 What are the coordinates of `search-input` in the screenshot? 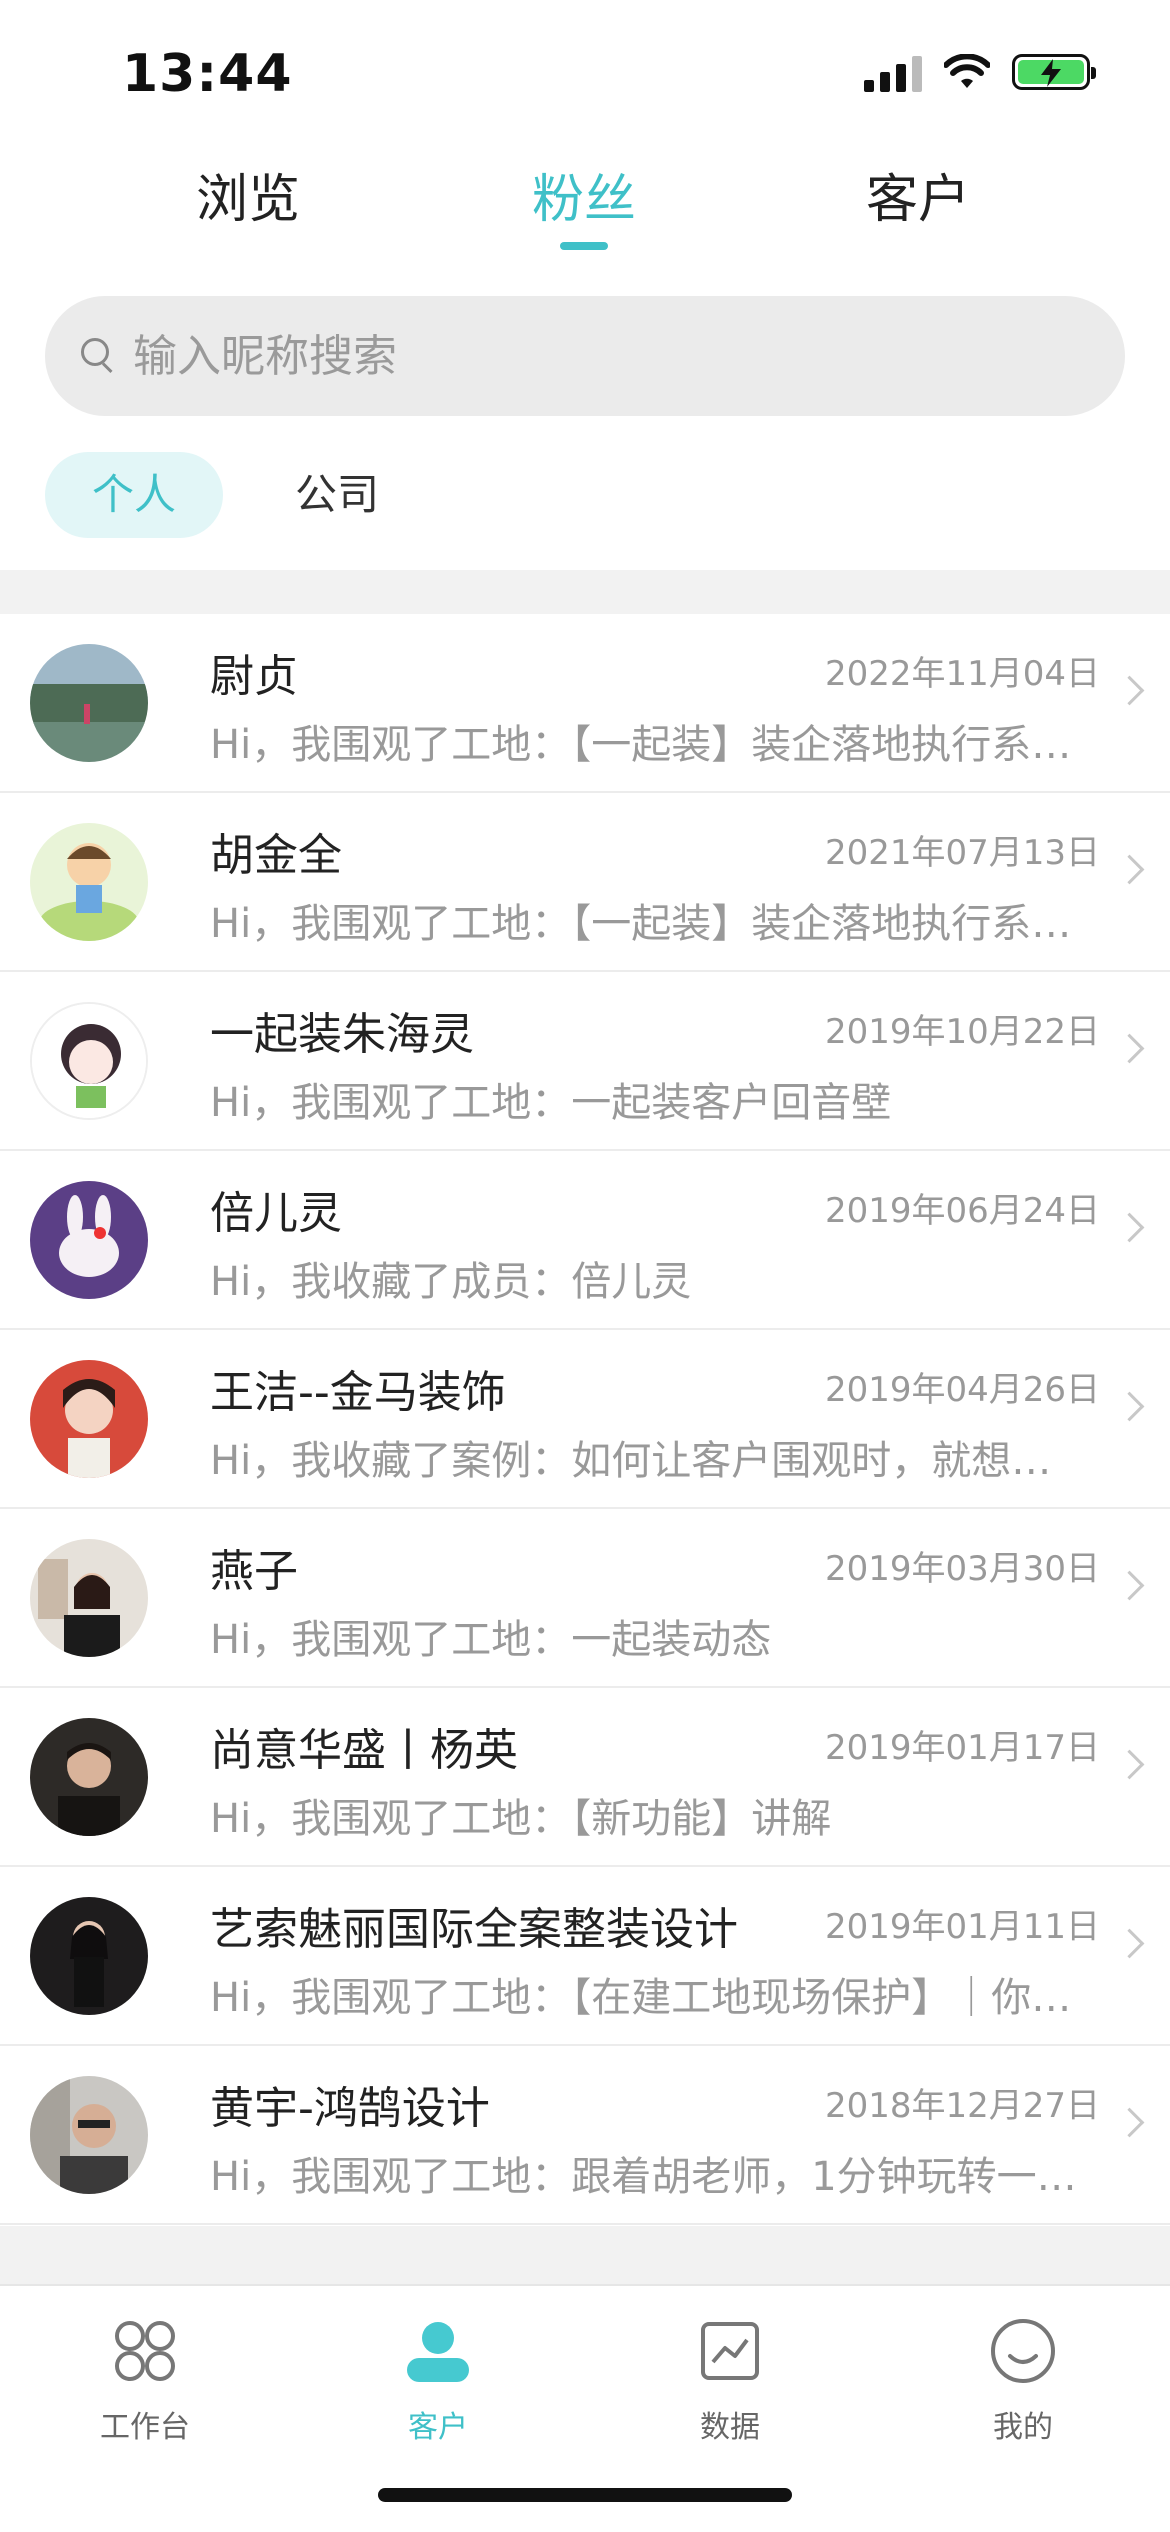 It's located at (583, 356).